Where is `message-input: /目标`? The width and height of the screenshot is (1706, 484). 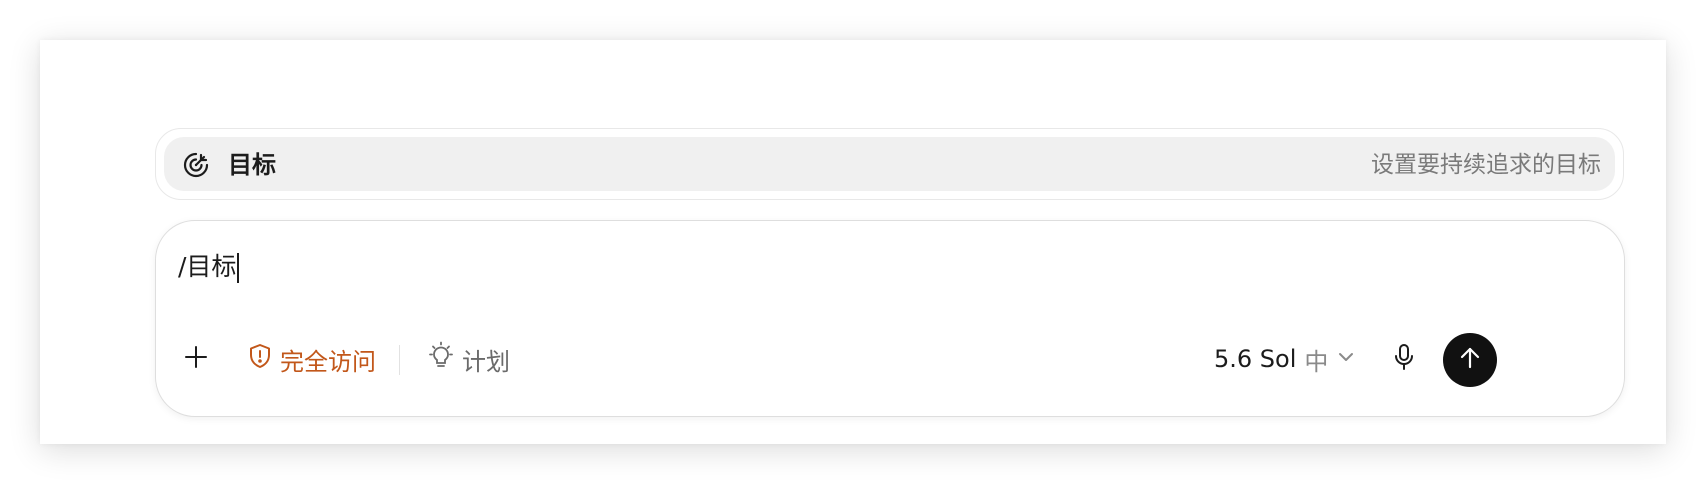
message-input: /目标 is located at coordinates (209, 267).